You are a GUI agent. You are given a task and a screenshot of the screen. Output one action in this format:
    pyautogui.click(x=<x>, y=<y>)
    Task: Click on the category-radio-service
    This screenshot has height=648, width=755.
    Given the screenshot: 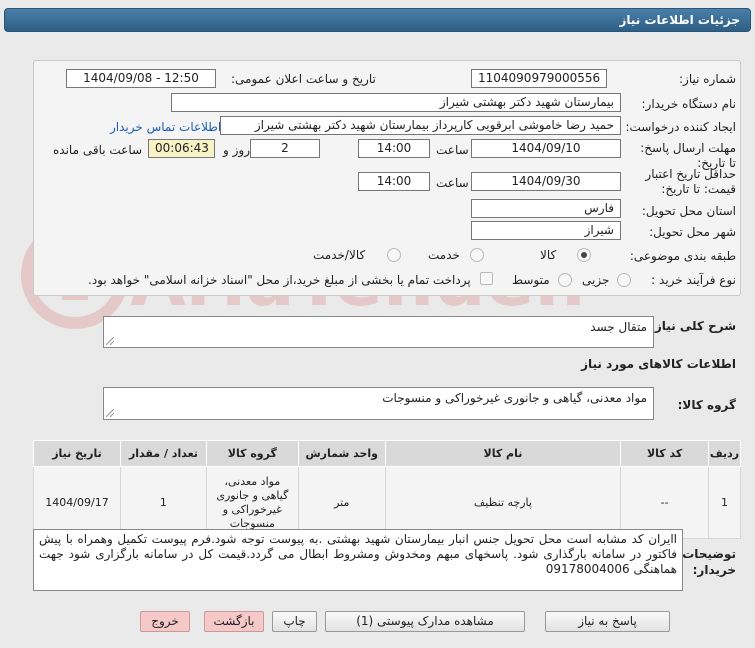 What is the action you would take?
    pyautogui.click(x=477, y=255)
    